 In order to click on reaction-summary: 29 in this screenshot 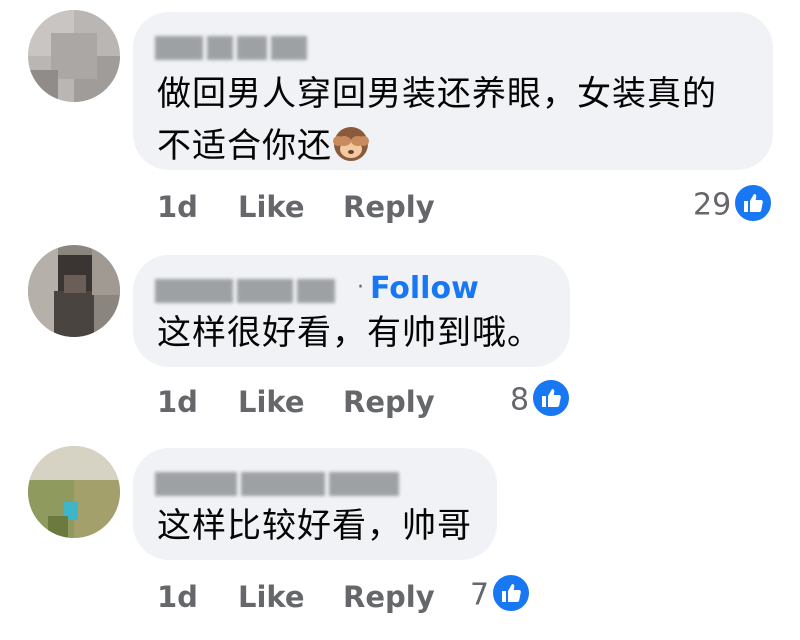, I will do `click(733, 204)`.